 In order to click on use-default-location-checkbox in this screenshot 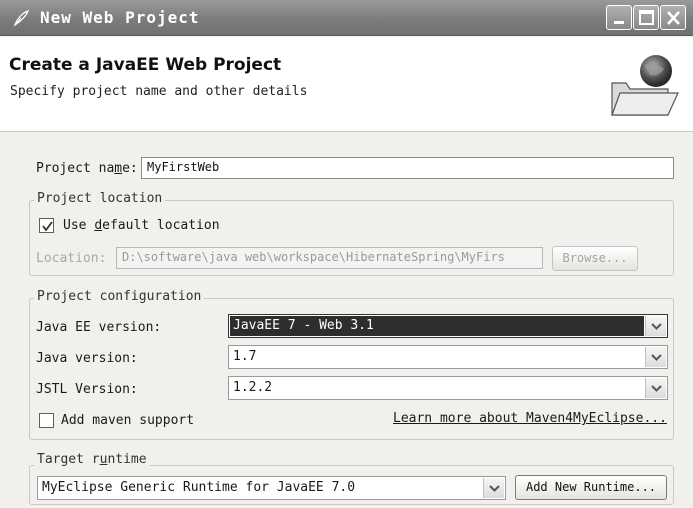, I will do `click(46, 225)`.